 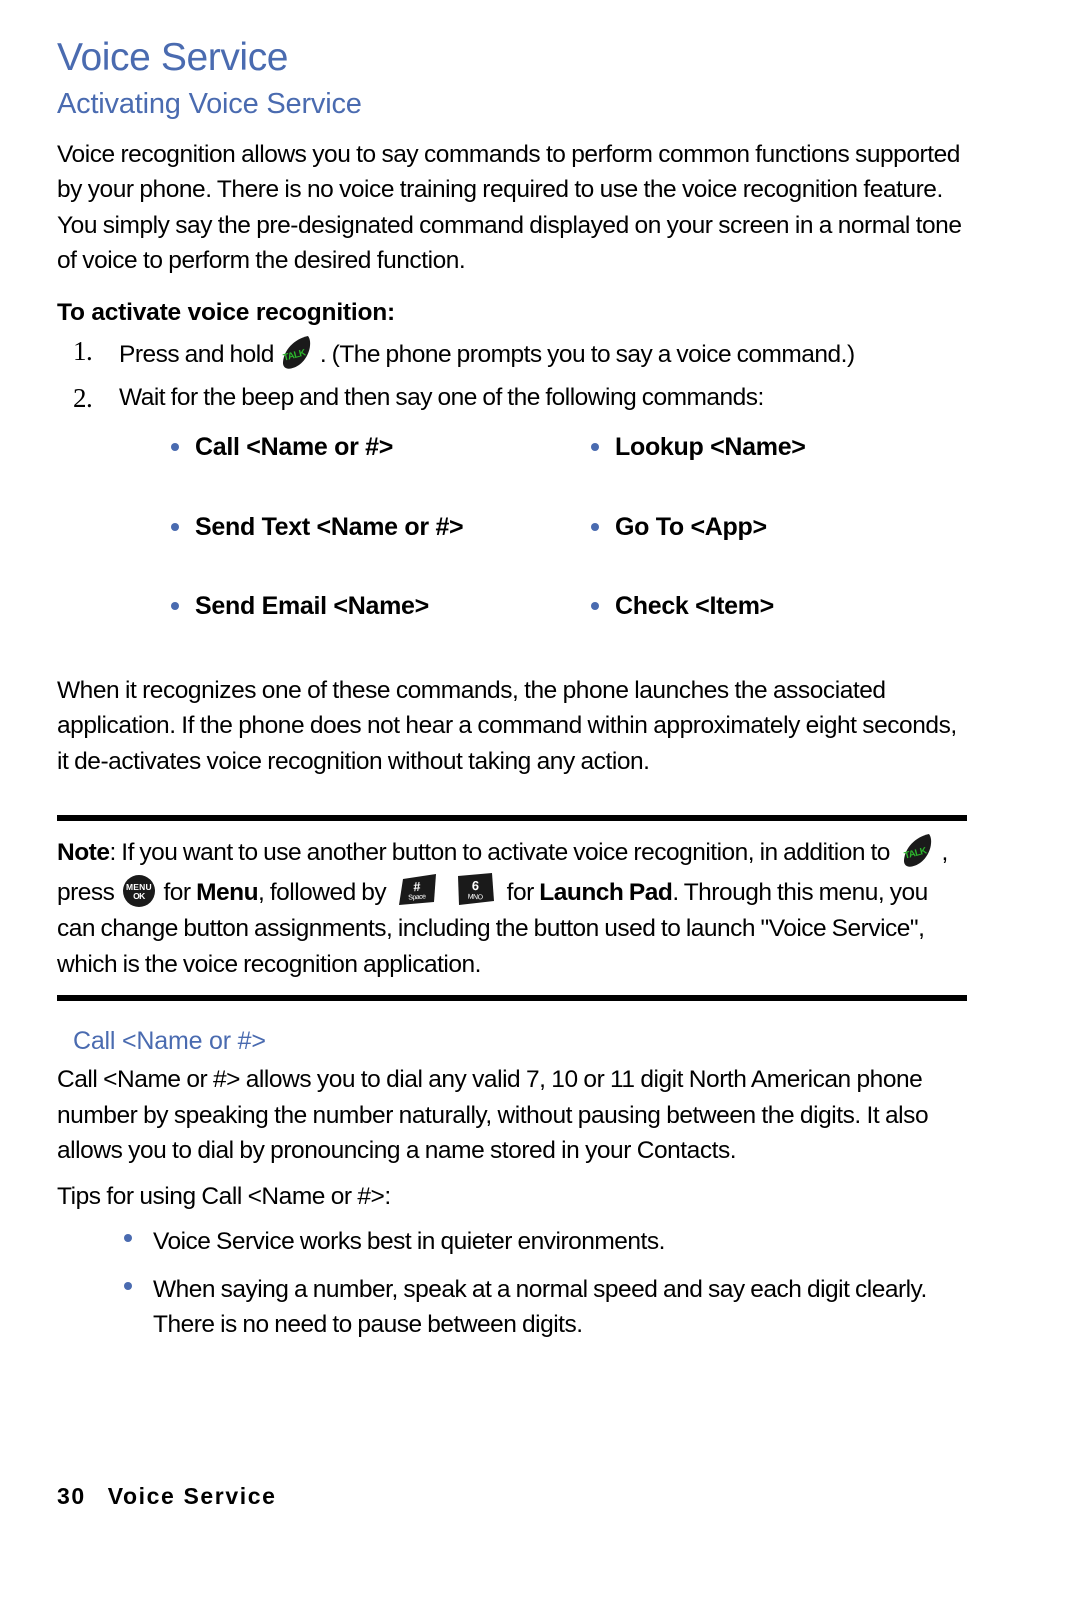 I want to click on note-text-3: for, so click(x=177, y=892).